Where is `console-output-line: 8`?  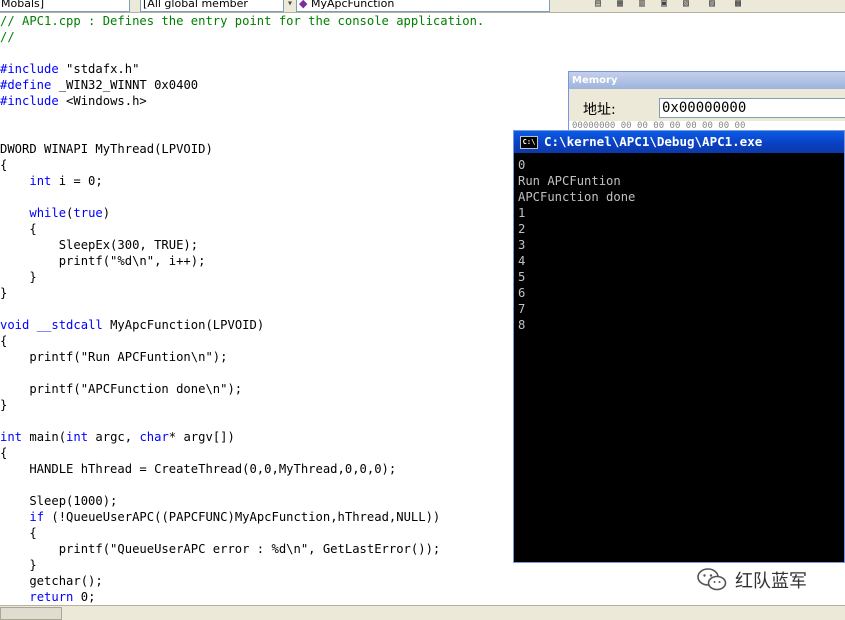
console-output-line: 8 is located at coordinates (522, 325).